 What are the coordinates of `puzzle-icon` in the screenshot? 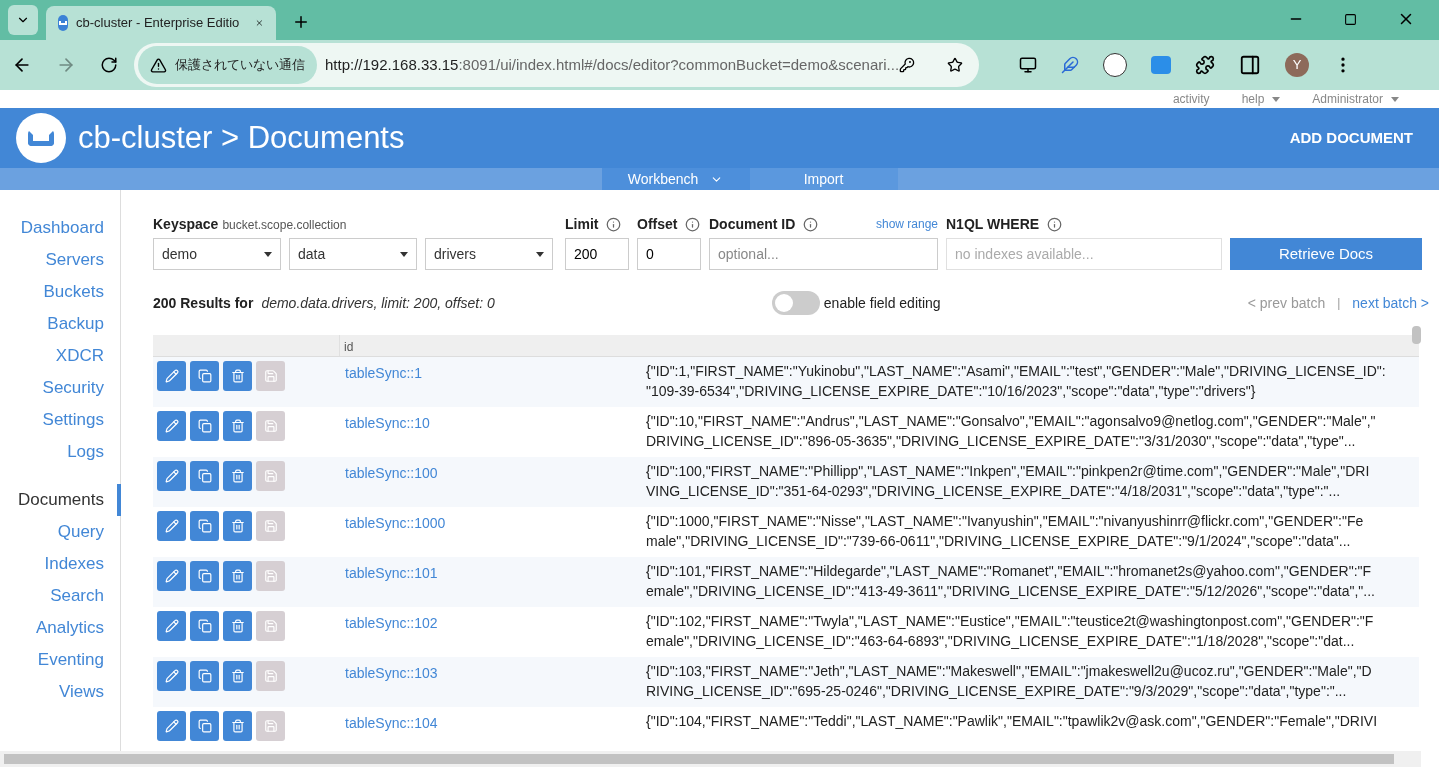 It's located at (1205, 65).